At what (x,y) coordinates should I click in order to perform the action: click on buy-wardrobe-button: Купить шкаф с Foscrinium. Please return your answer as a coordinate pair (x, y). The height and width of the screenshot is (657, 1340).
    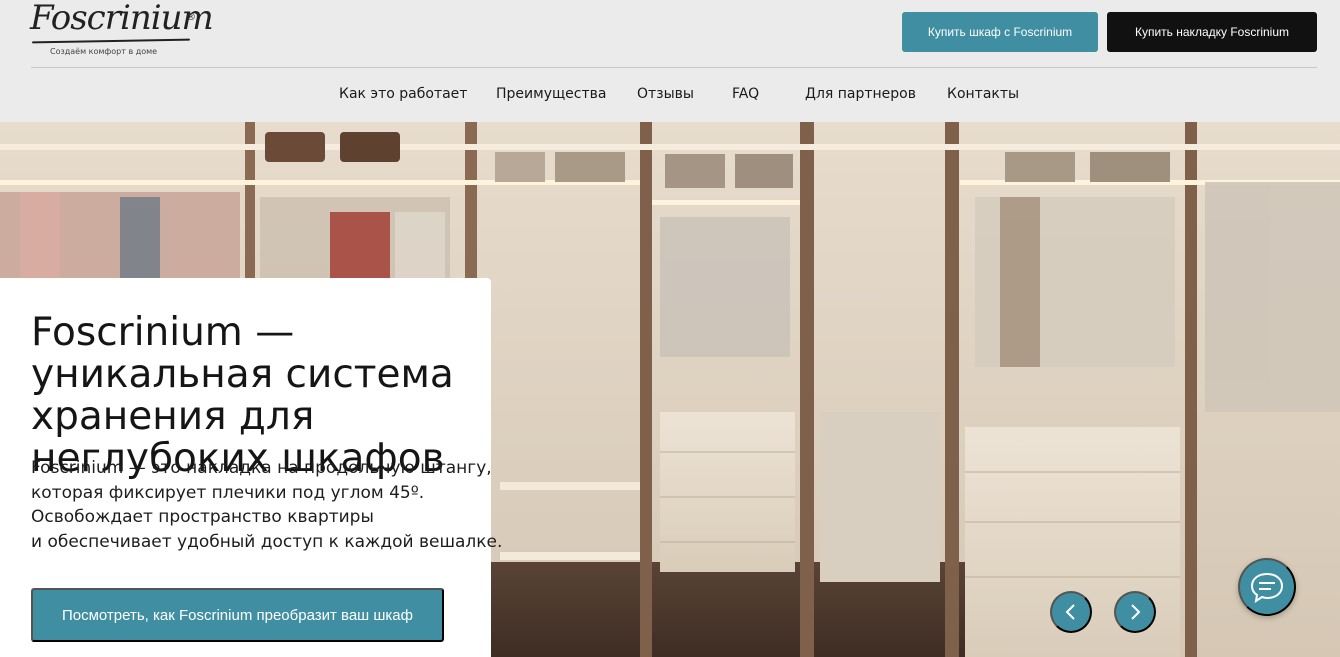
    Looking at the image, I should click on (1000, 32).